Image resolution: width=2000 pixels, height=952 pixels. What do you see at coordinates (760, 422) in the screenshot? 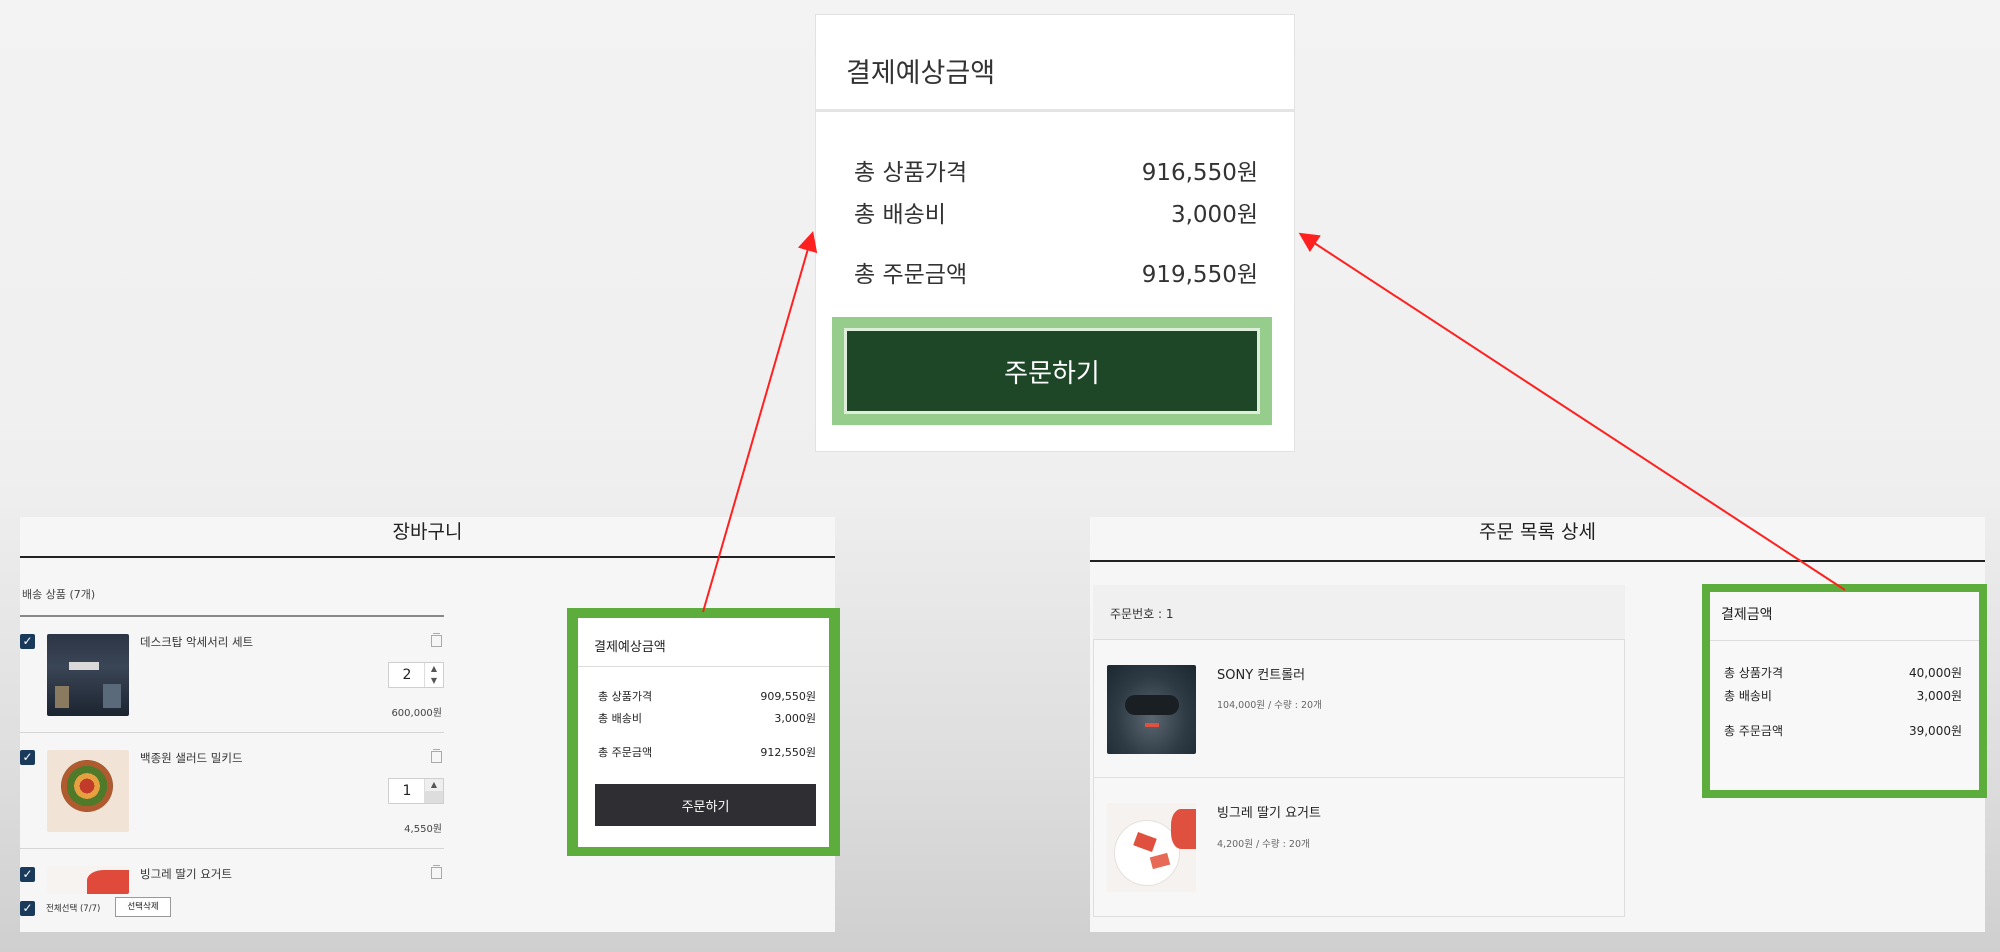
I see `arrow-cart-to-zoom` at bounding box center [760, 422].